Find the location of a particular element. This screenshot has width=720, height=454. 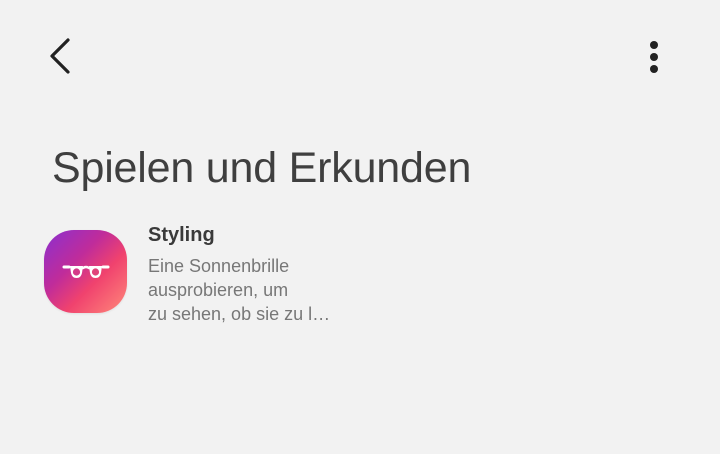

more-options-button is located at coordinates (654, 57).